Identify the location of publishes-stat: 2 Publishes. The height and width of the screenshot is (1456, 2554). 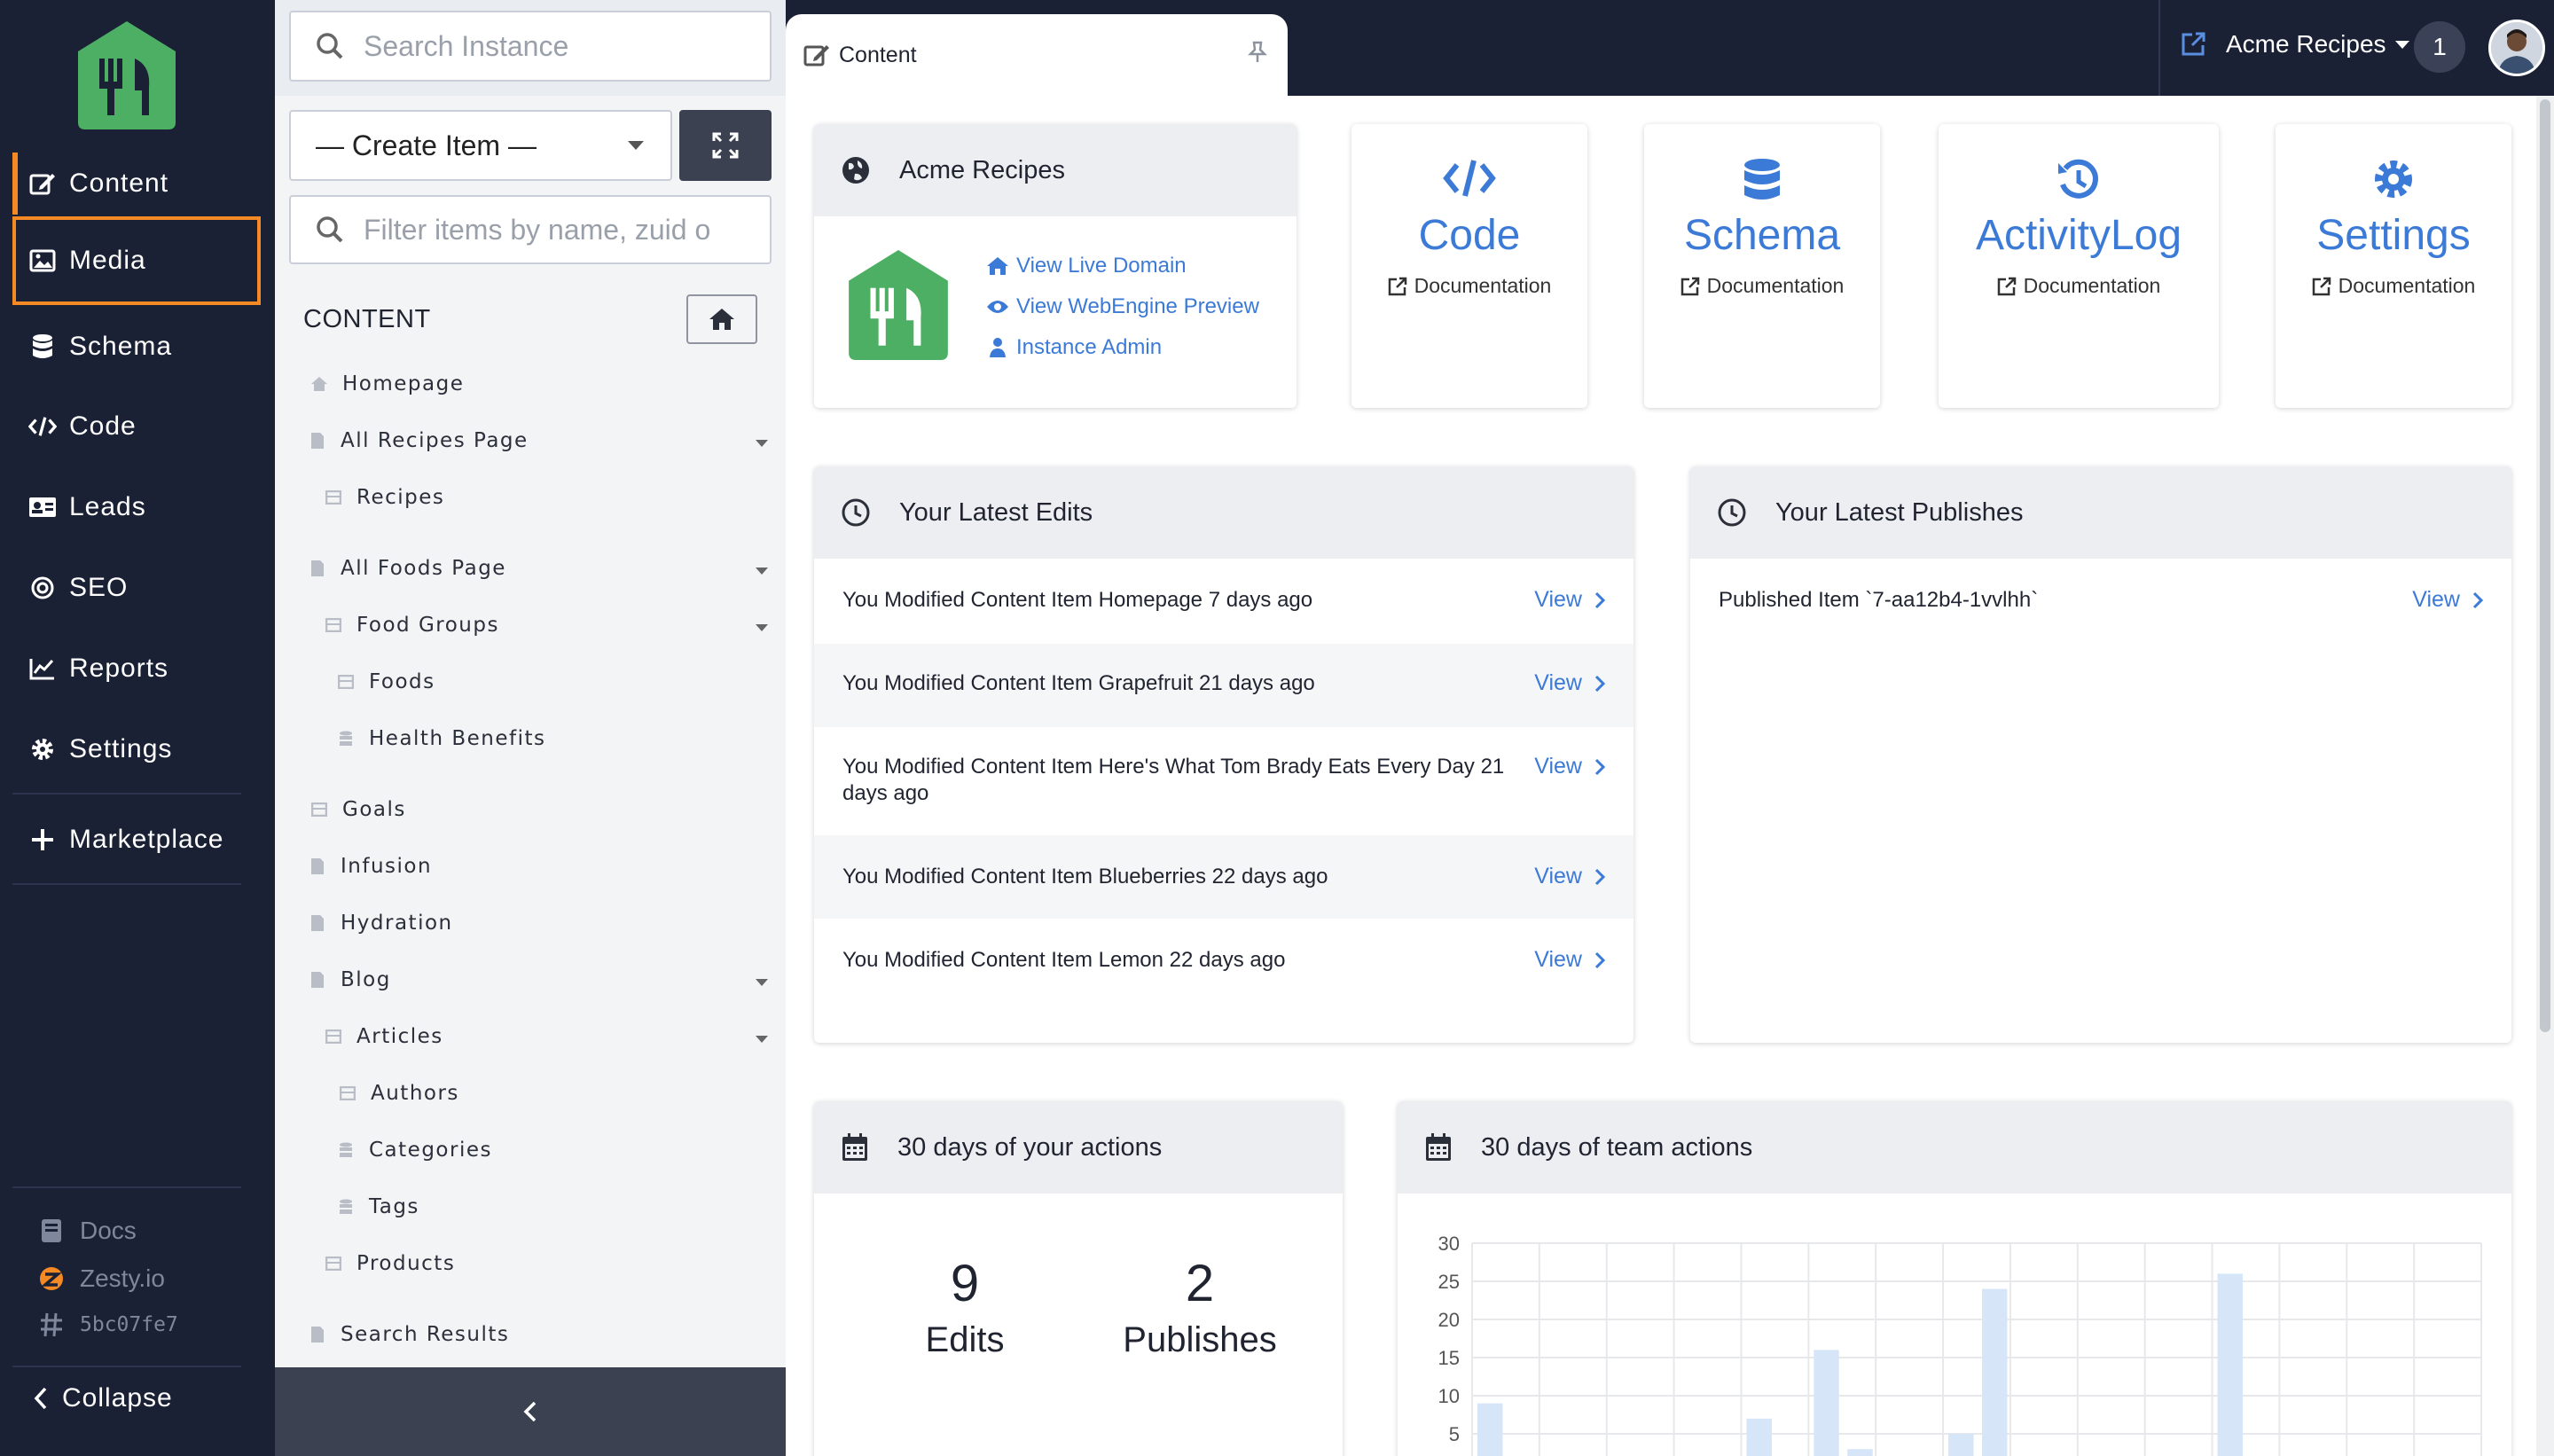
(1200, 1307).